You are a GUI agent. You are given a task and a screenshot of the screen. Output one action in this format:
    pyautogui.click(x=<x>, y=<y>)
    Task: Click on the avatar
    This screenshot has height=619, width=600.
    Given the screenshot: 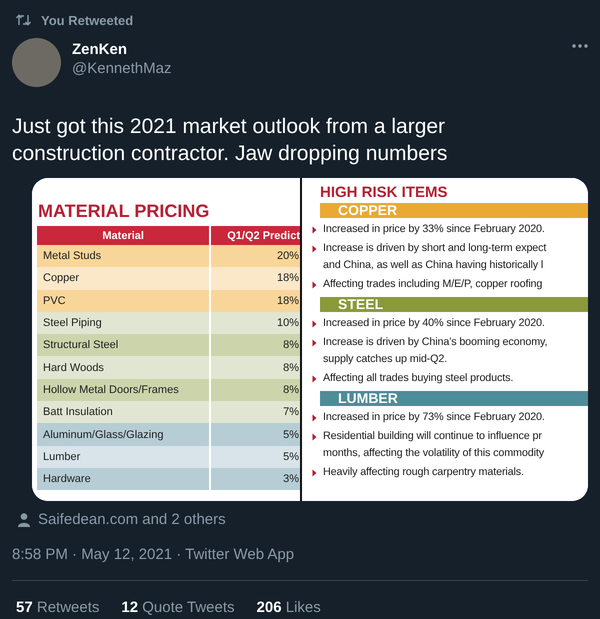 What is the action you would take?
    pyautogui.click(x=36, y=62)
    